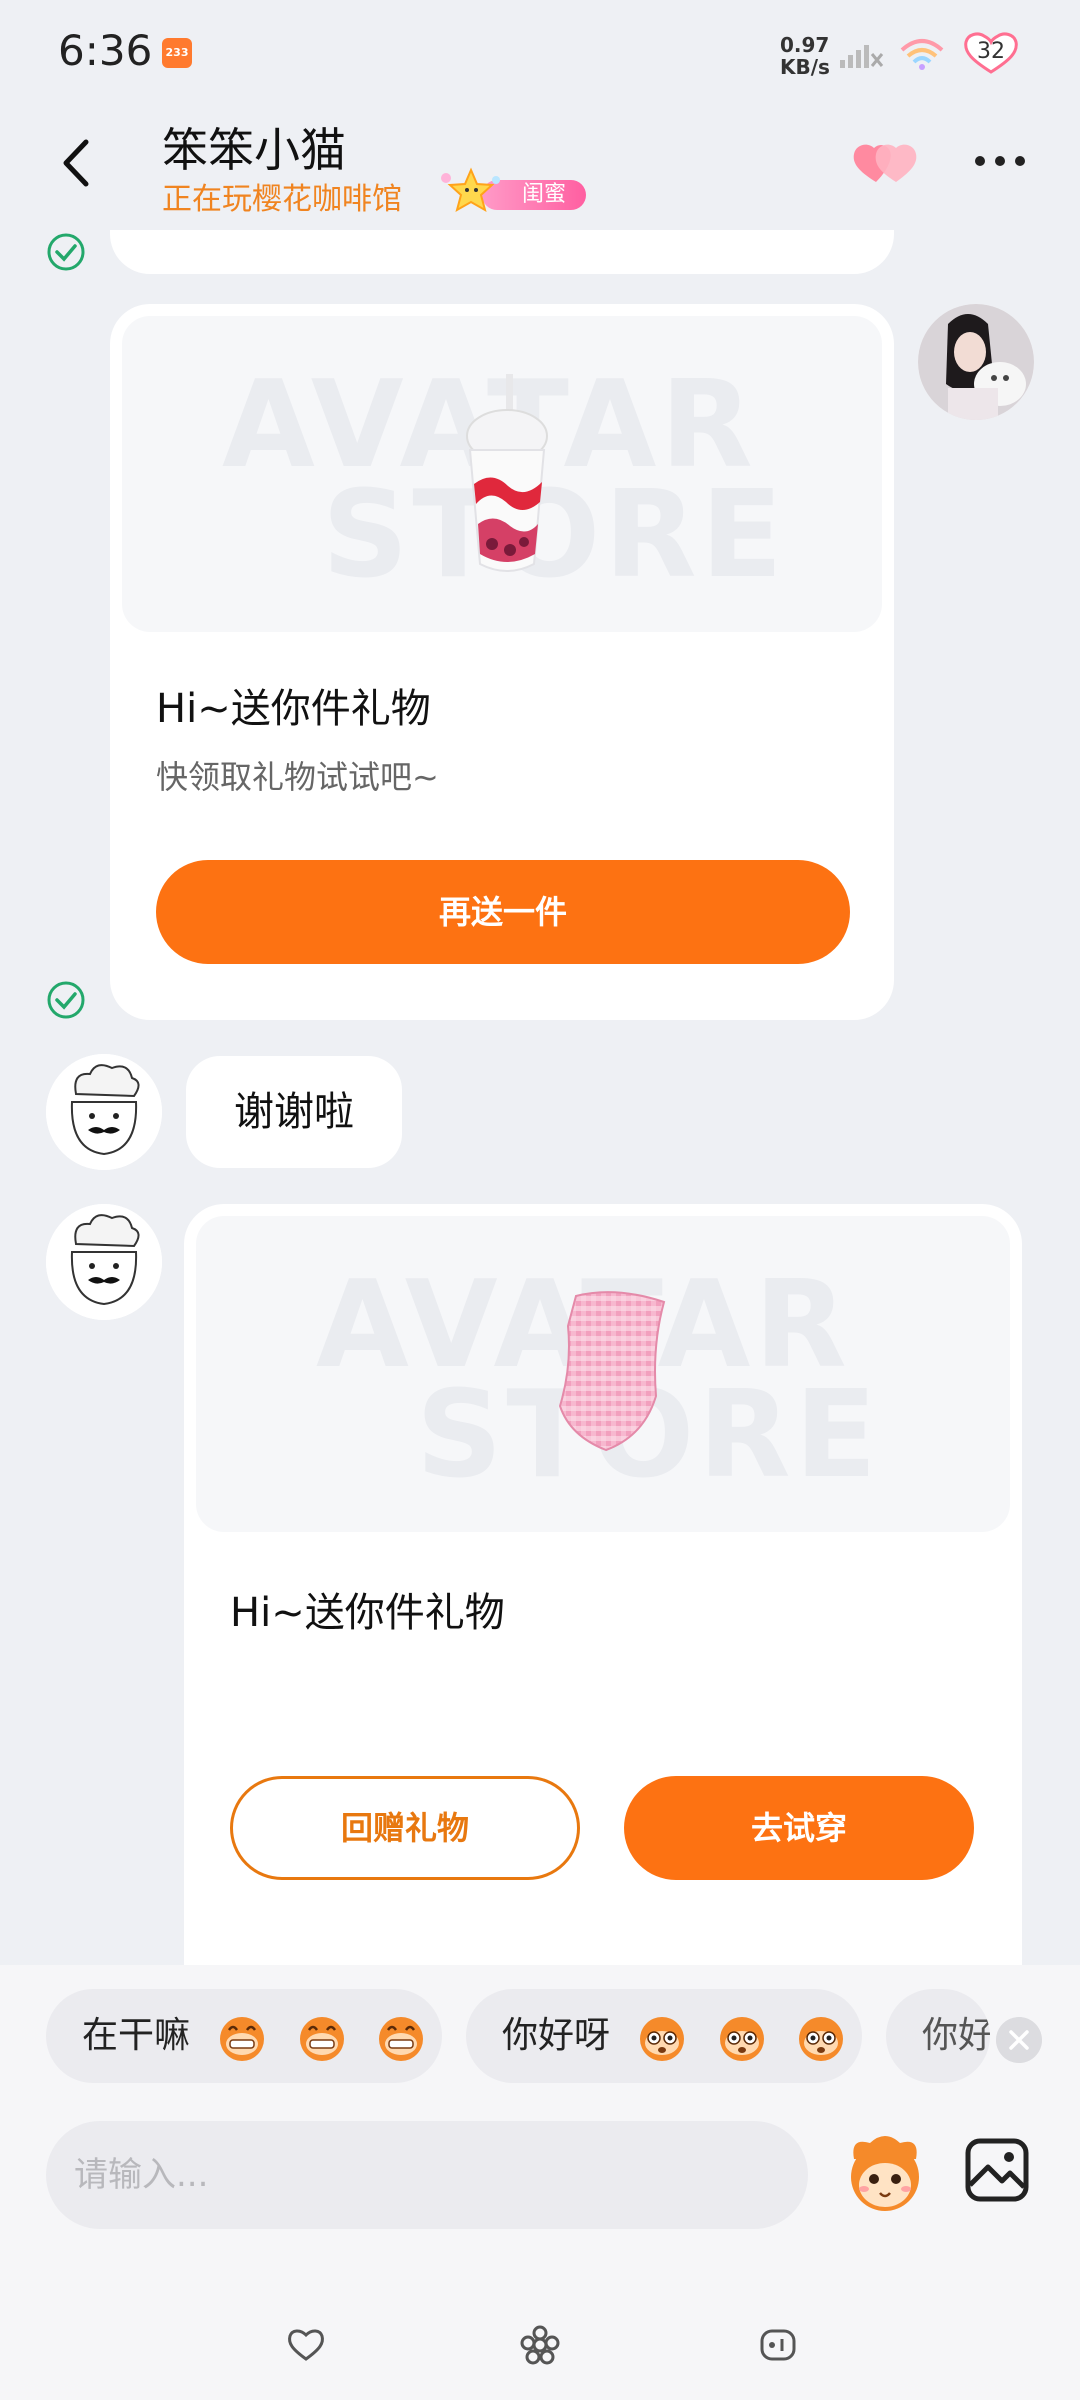  I want to click on my-avatar-image, so click(976, 362).